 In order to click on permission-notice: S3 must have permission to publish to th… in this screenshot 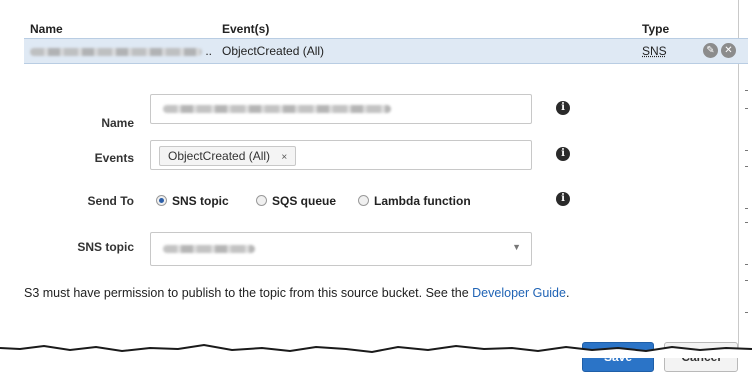, I will do `click(296, 293)`.